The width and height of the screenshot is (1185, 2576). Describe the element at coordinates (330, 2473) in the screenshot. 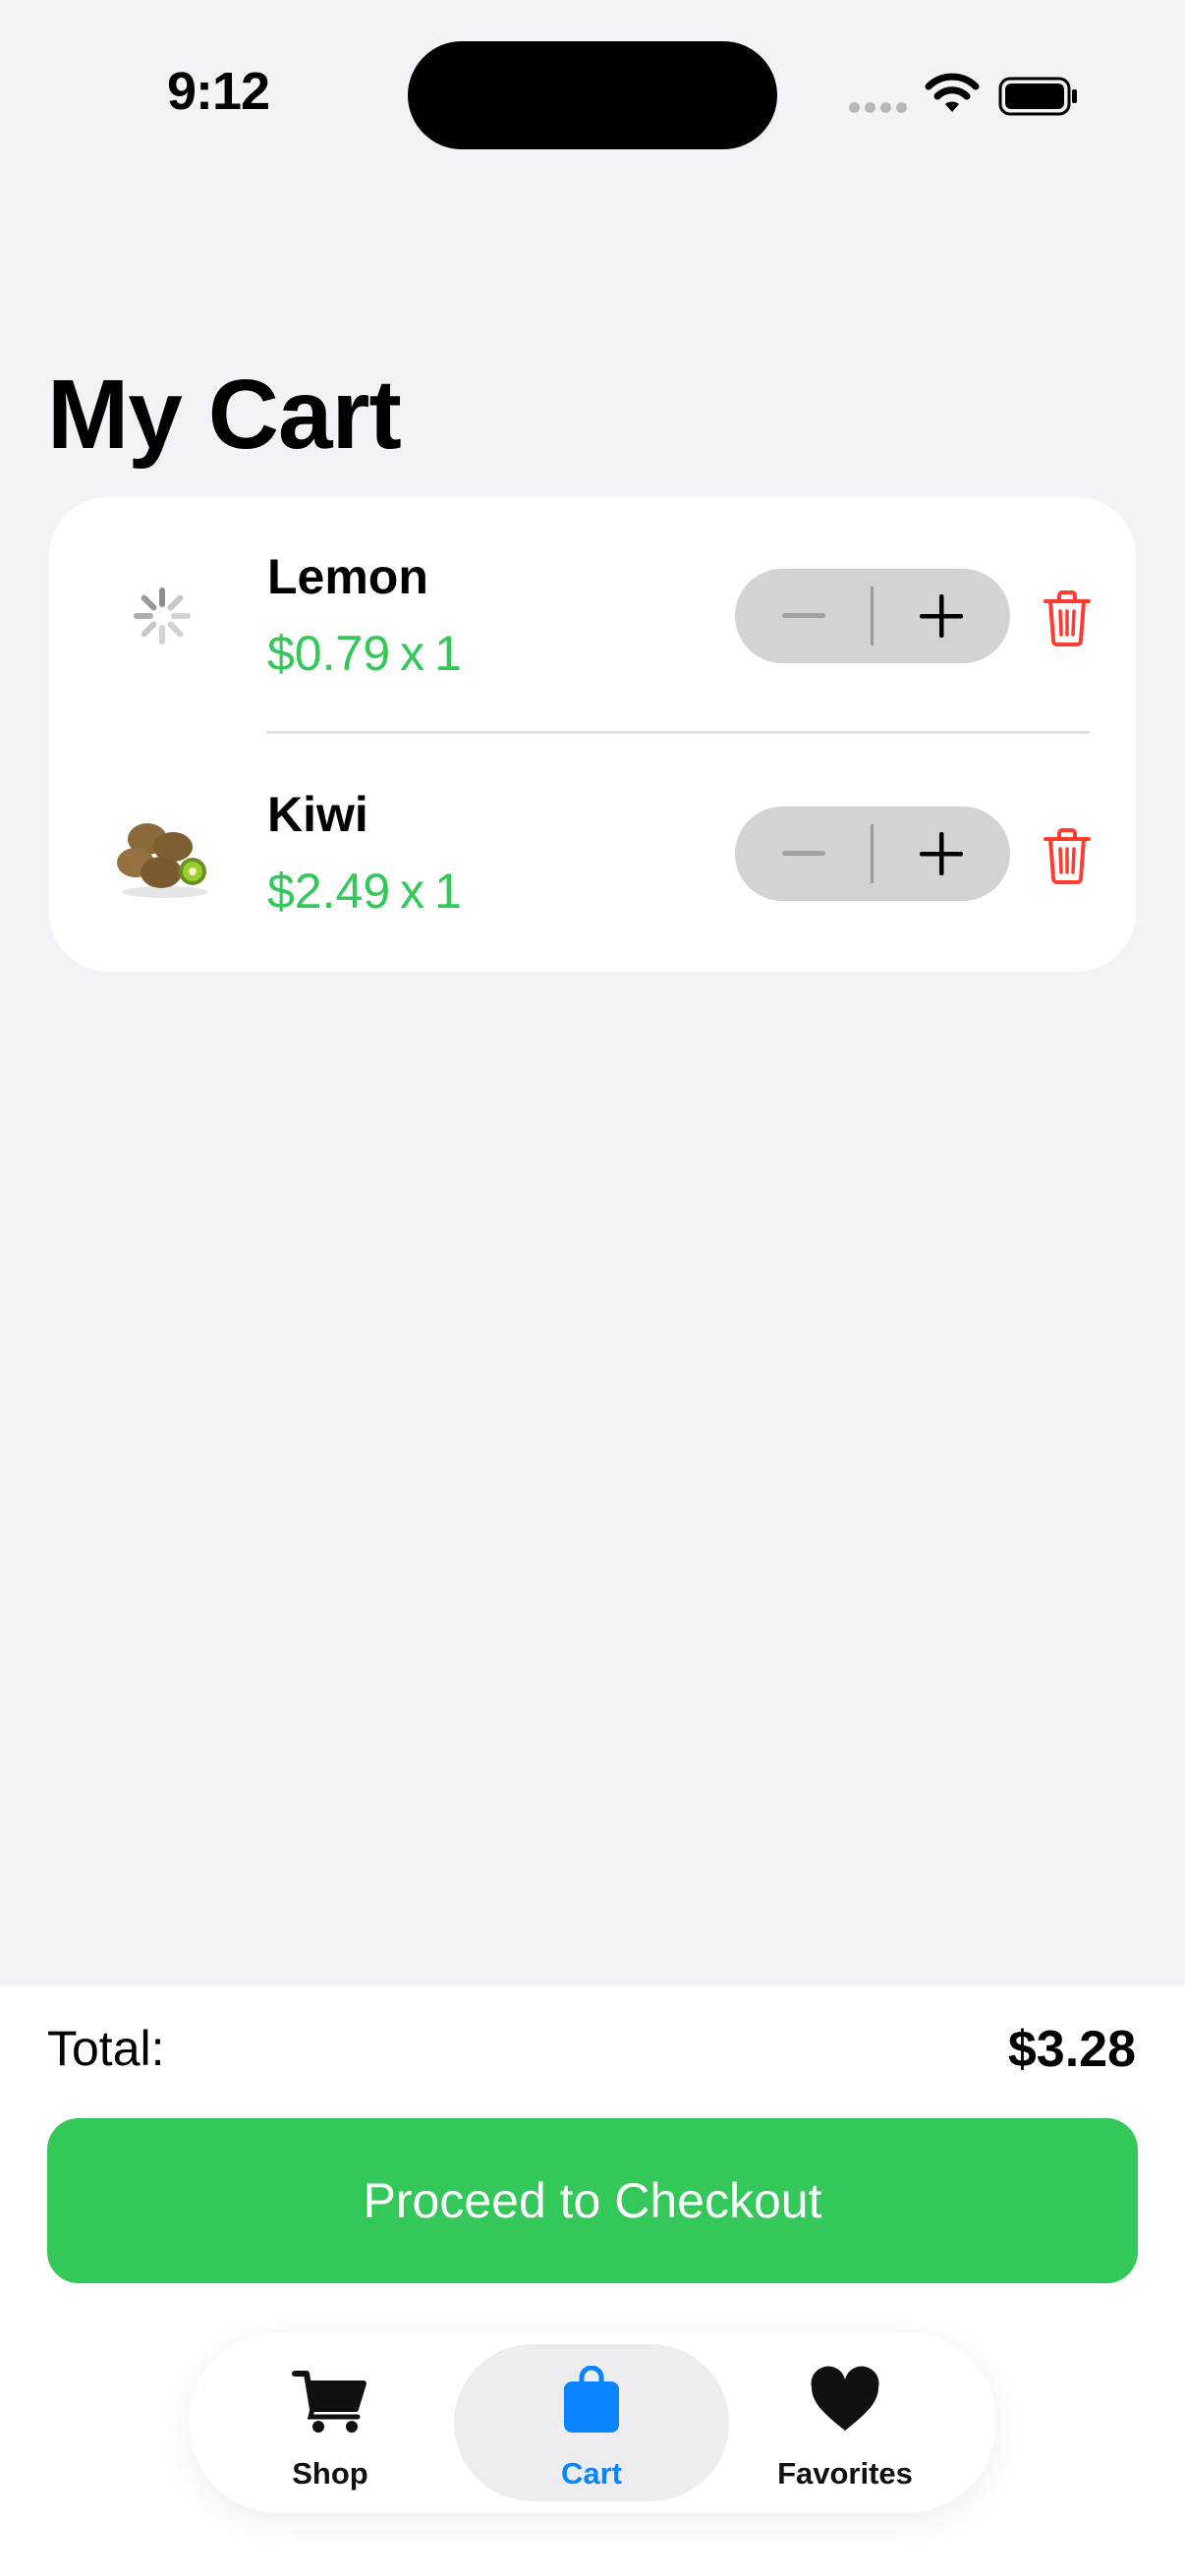

I see `tab-label: Shop` at that location.